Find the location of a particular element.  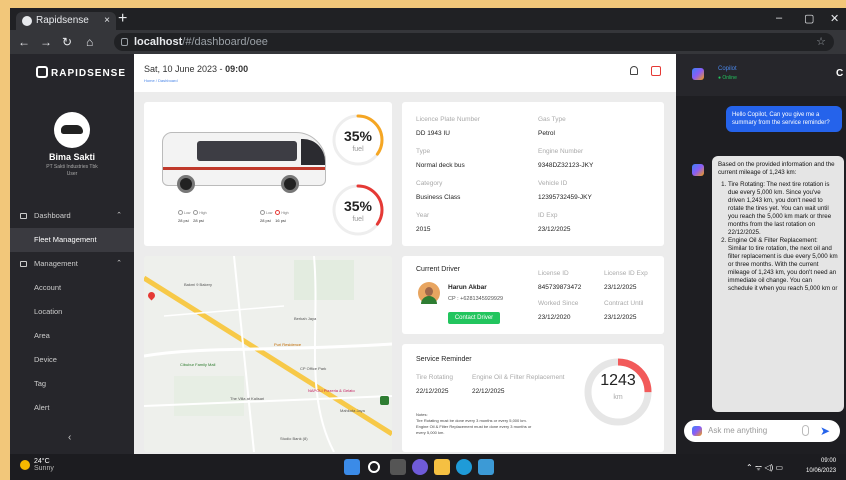

monitor-icon is located at coordinates (23, 216).